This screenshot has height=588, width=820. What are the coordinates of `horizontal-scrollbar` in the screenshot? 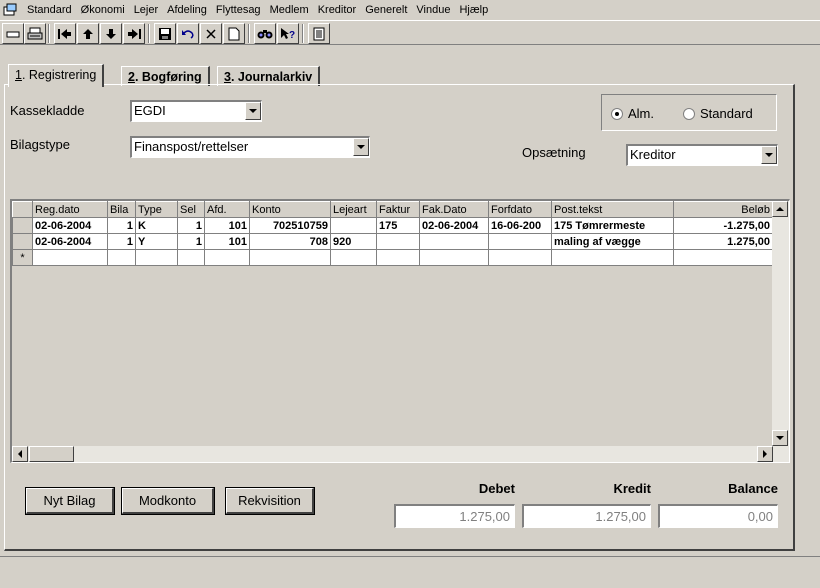 It's located at (400, 454).